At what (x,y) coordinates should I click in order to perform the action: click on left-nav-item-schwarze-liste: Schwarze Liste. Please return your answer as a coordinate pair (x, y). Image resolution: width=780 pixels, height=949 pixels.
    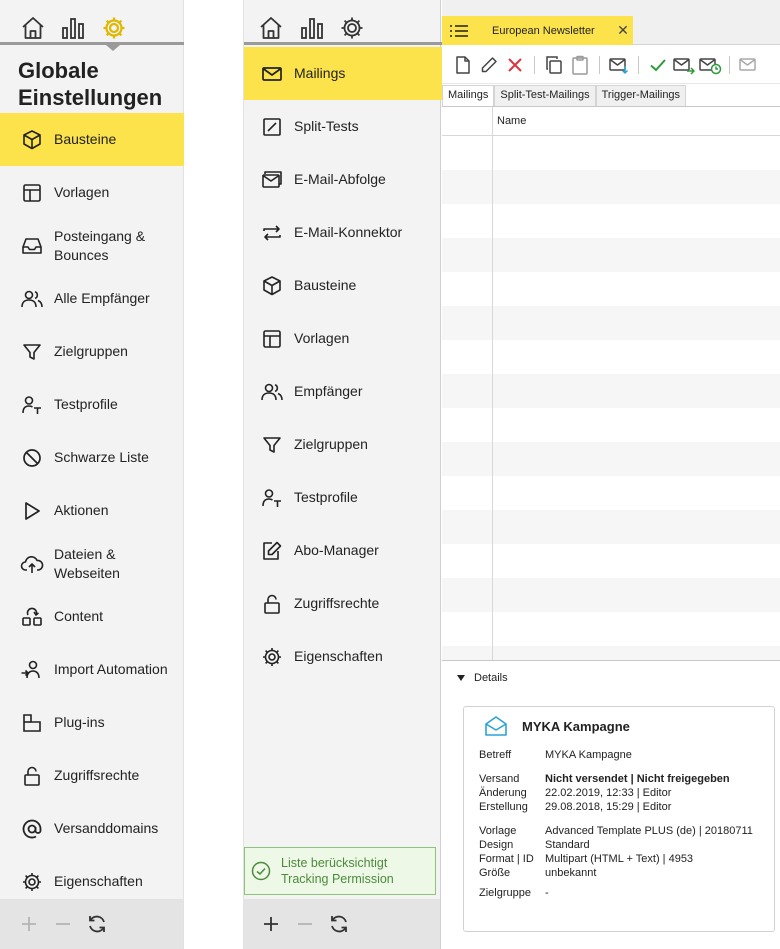
    Looking at the image, I should click on (92, 457).